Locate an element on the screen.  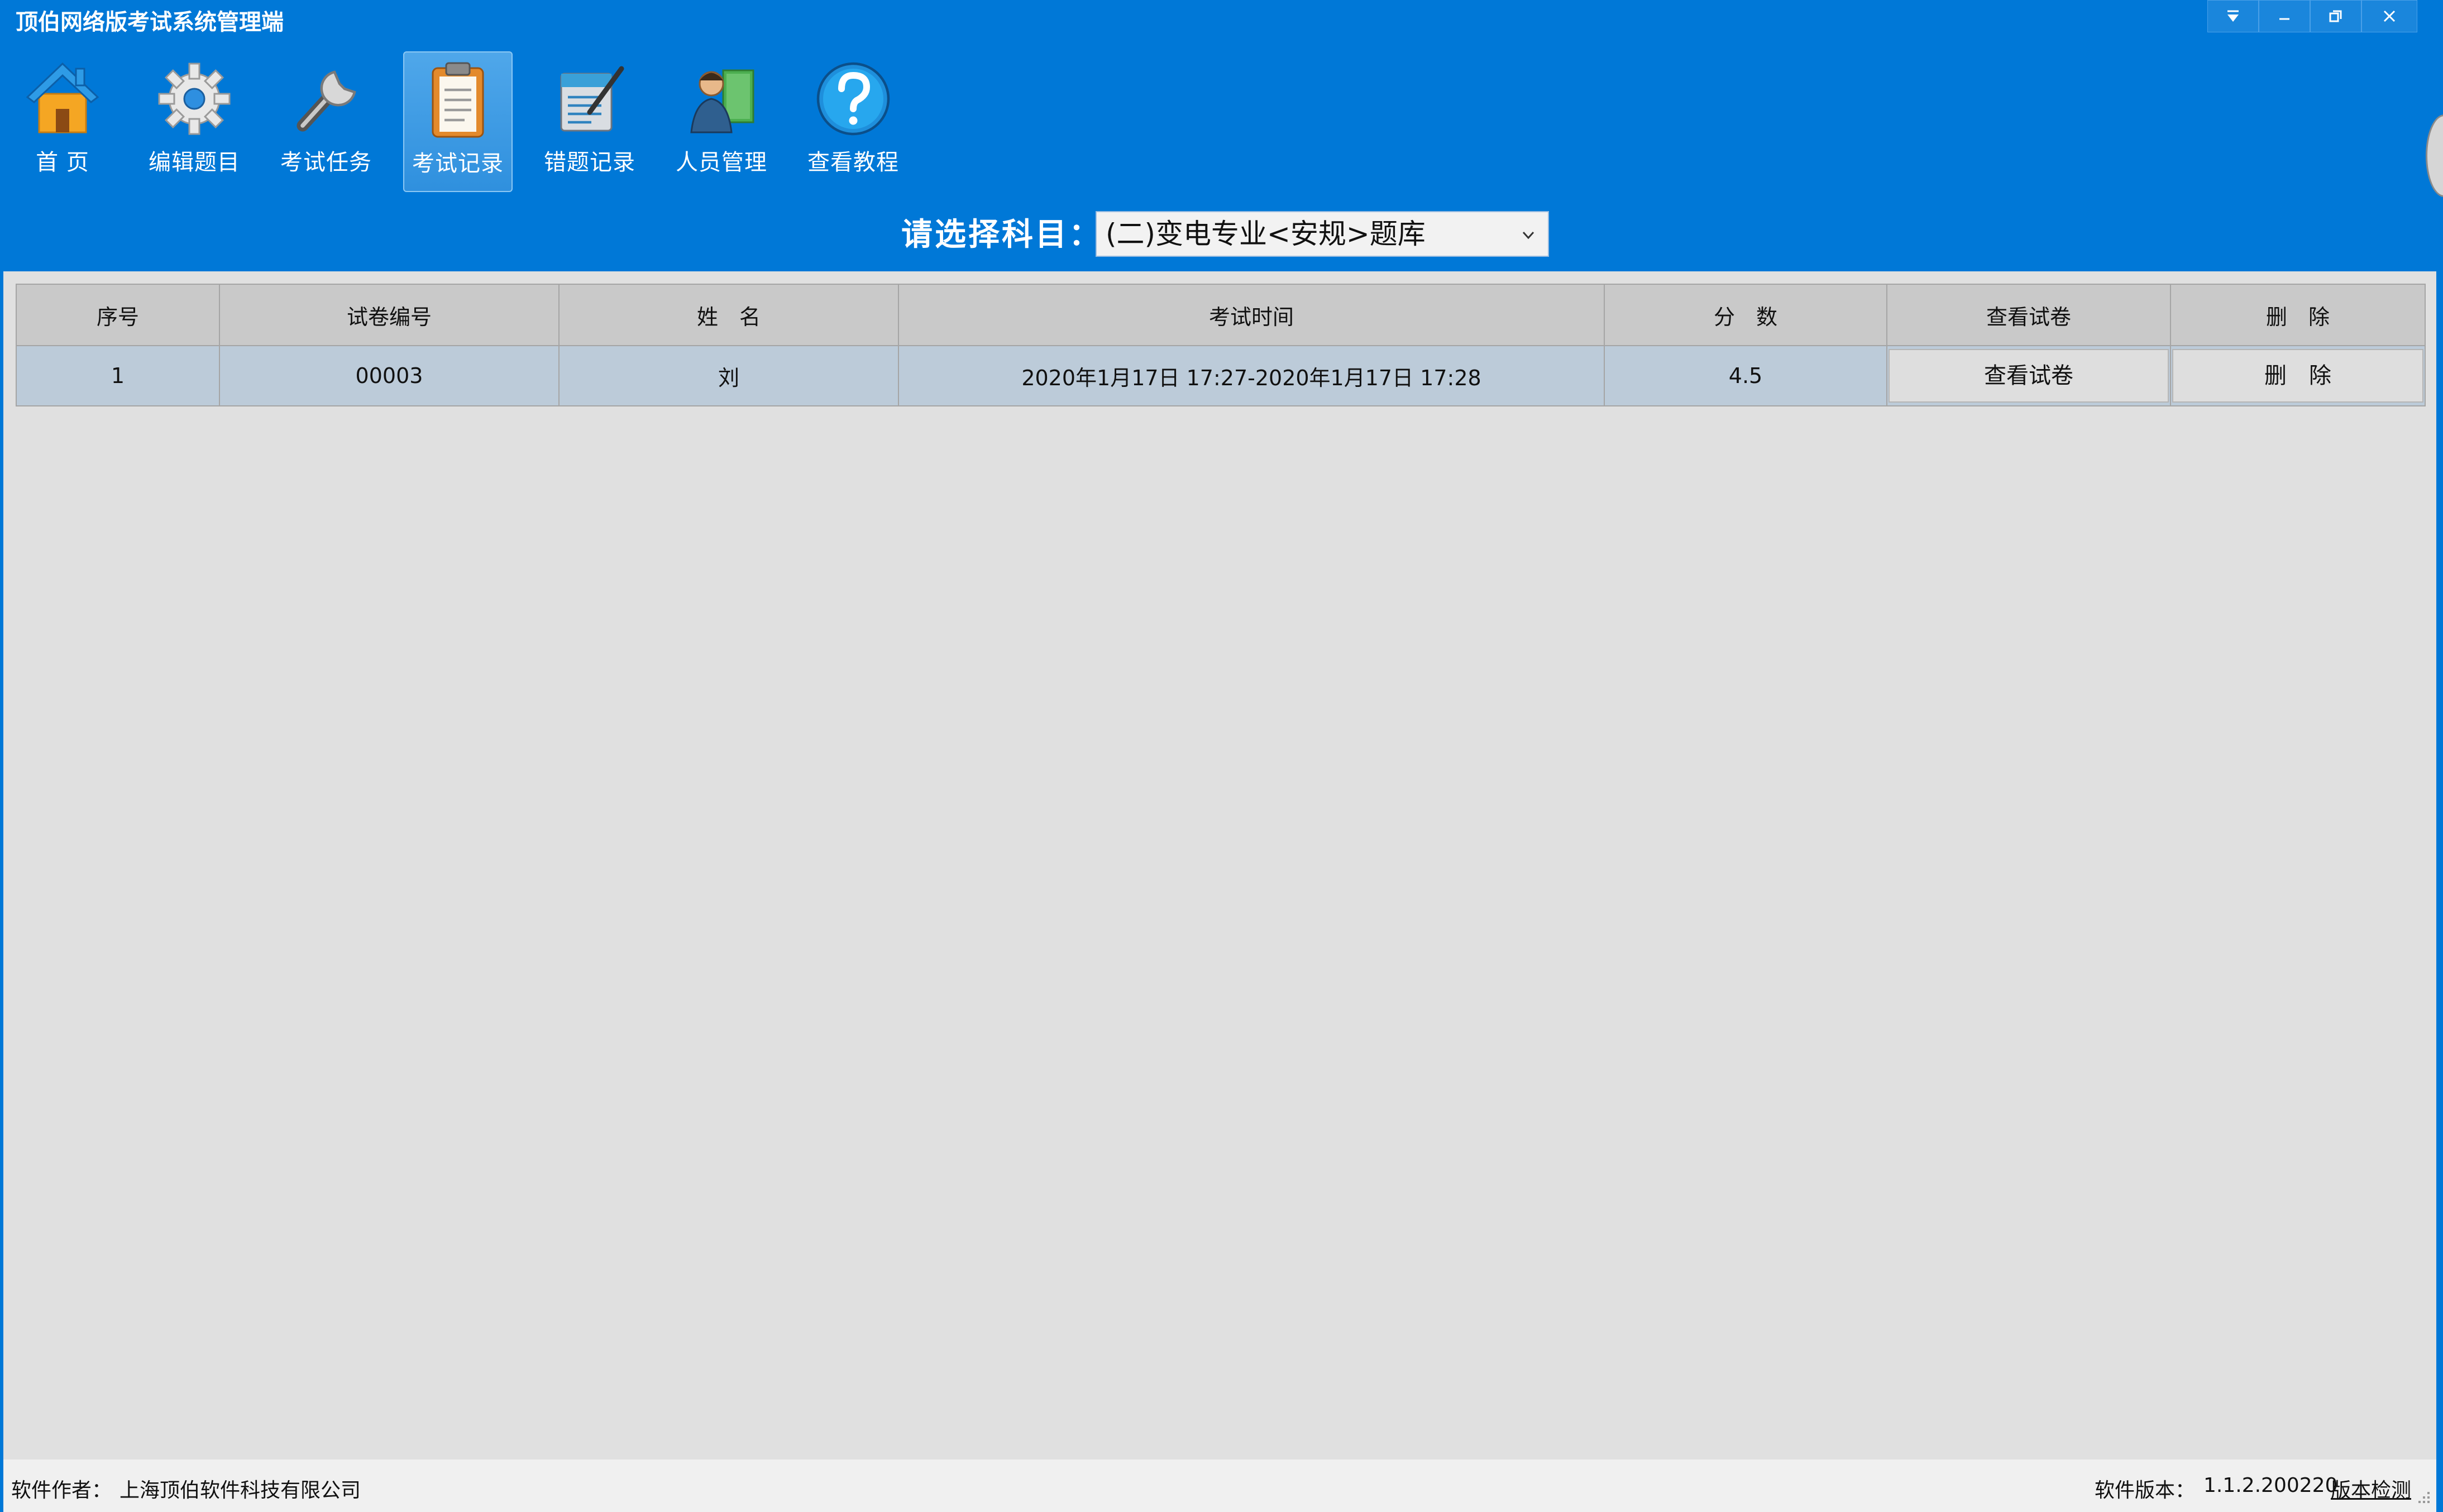
dropdown-icon is located at coordinates (2233, 16).